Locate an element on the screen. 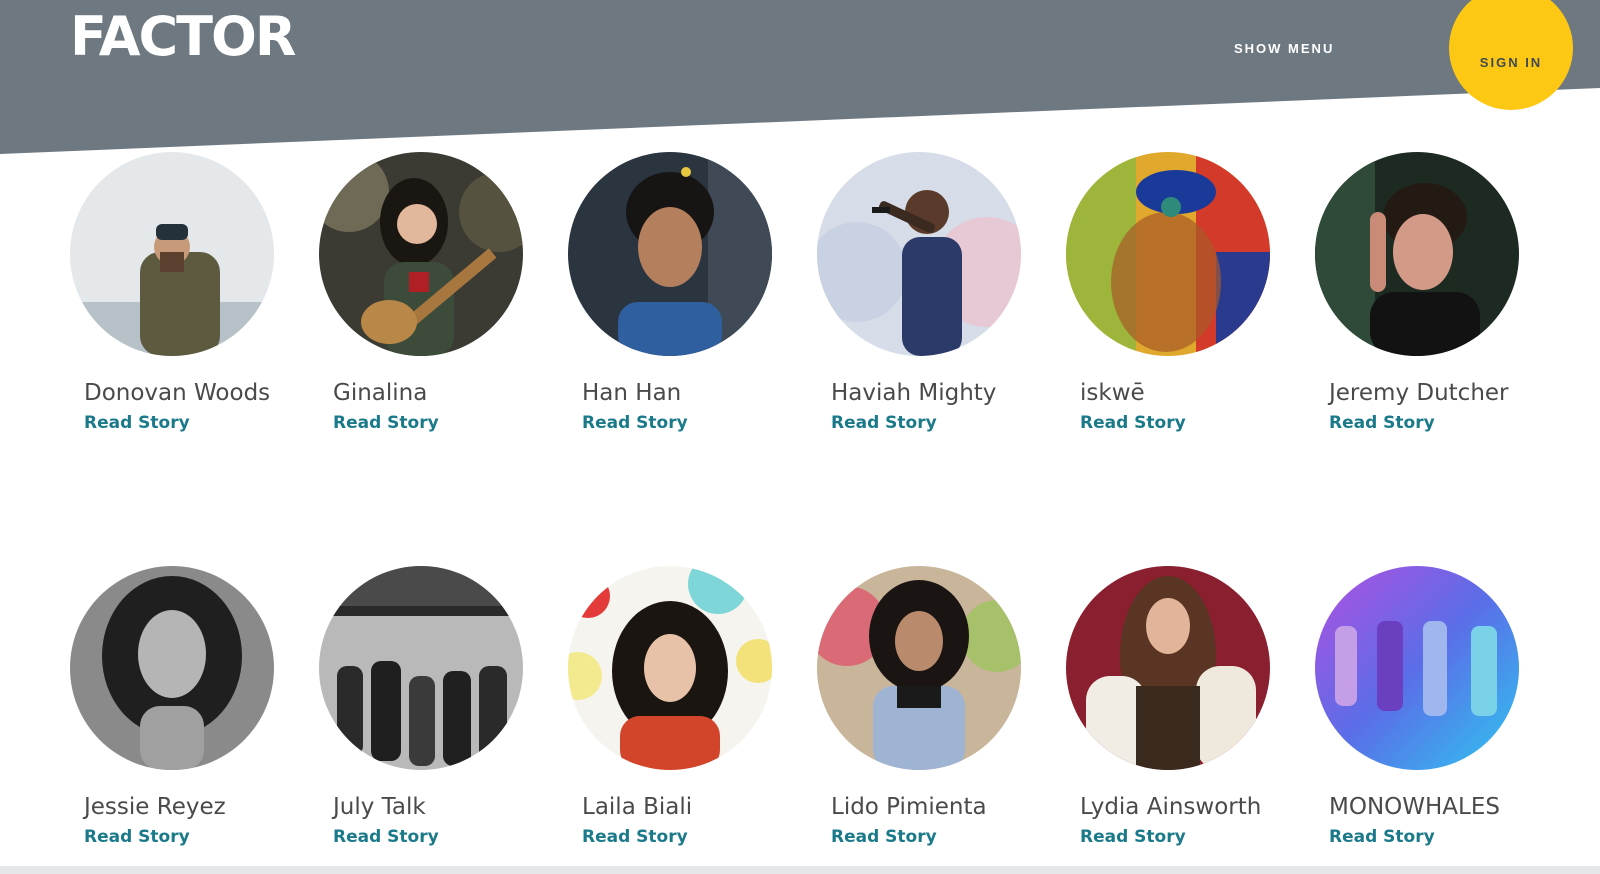 The width and height of the screenshot is (1600, 874). artist-card: Donovan Woods Read Story is located at coordinates (180, 295).